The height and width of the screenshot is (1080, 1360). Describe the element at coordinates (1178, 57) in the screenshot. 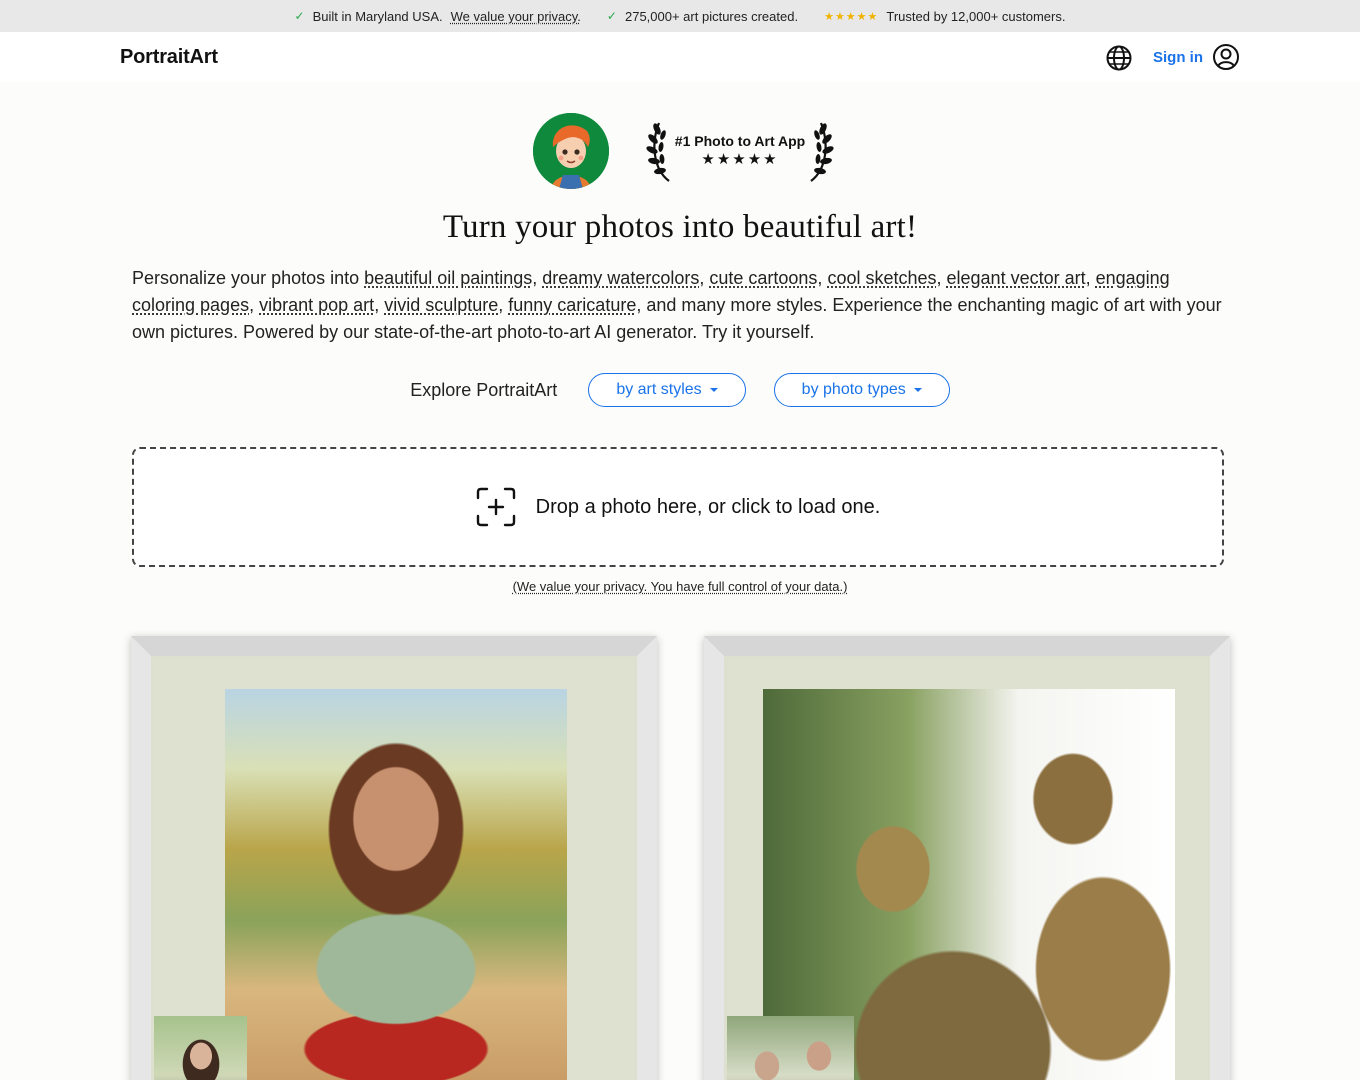

I see `sign-in-link: Sign in` at that location.